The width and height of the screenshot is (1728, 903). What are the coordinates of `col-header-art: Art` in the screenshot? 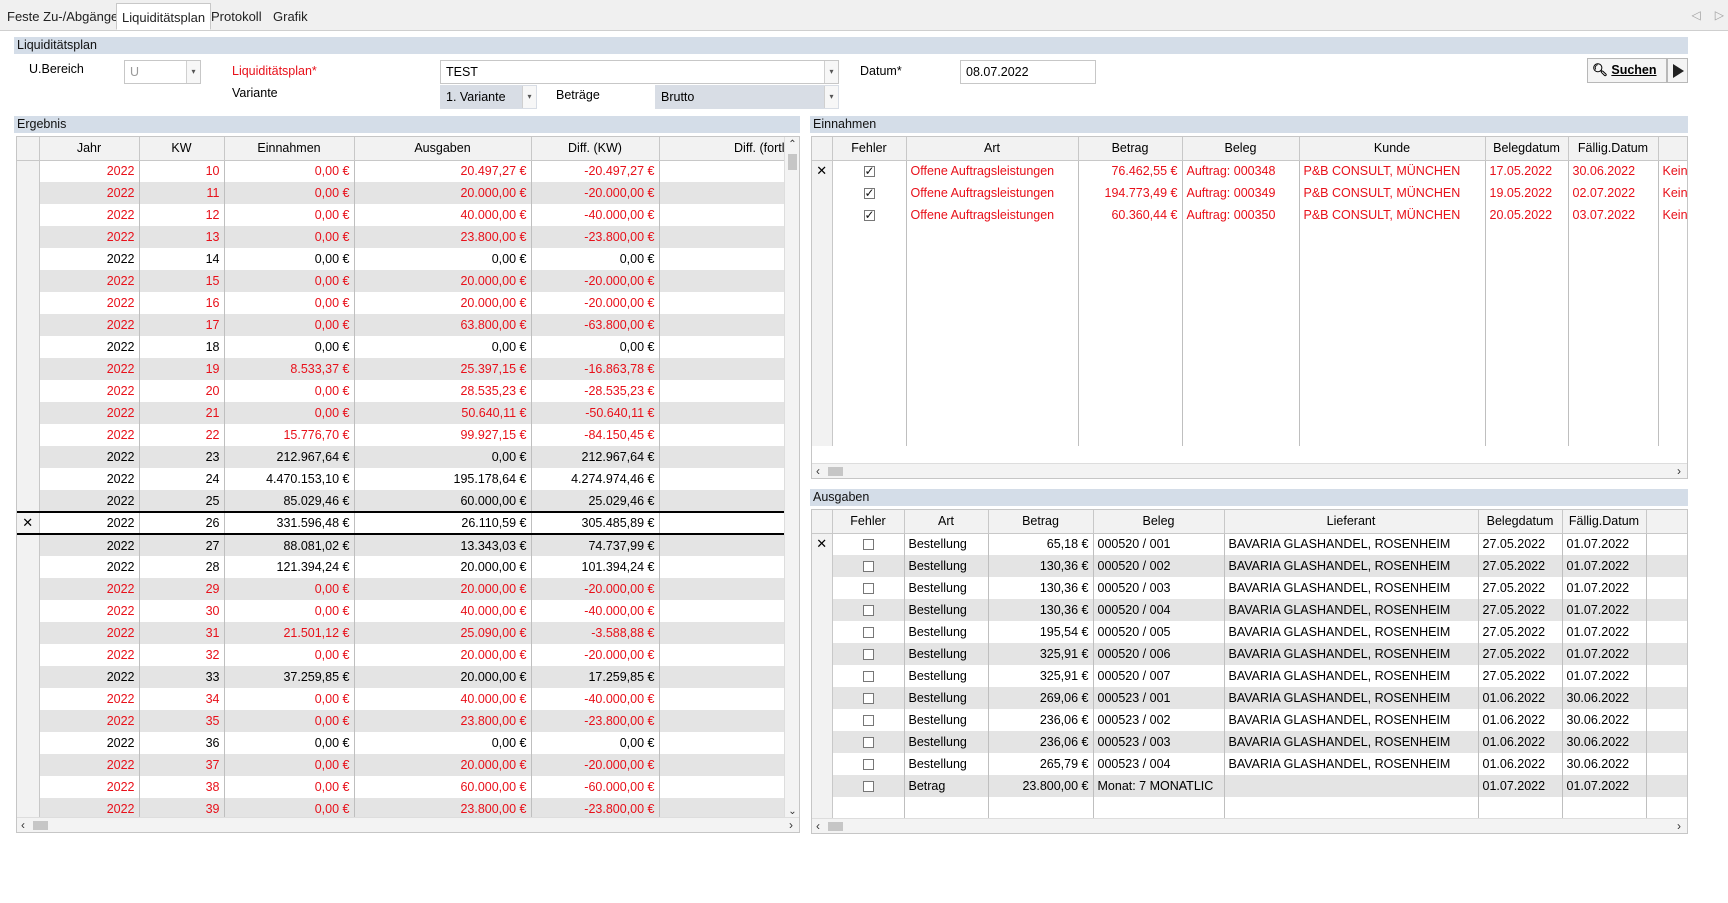 It's located at (946, 522).